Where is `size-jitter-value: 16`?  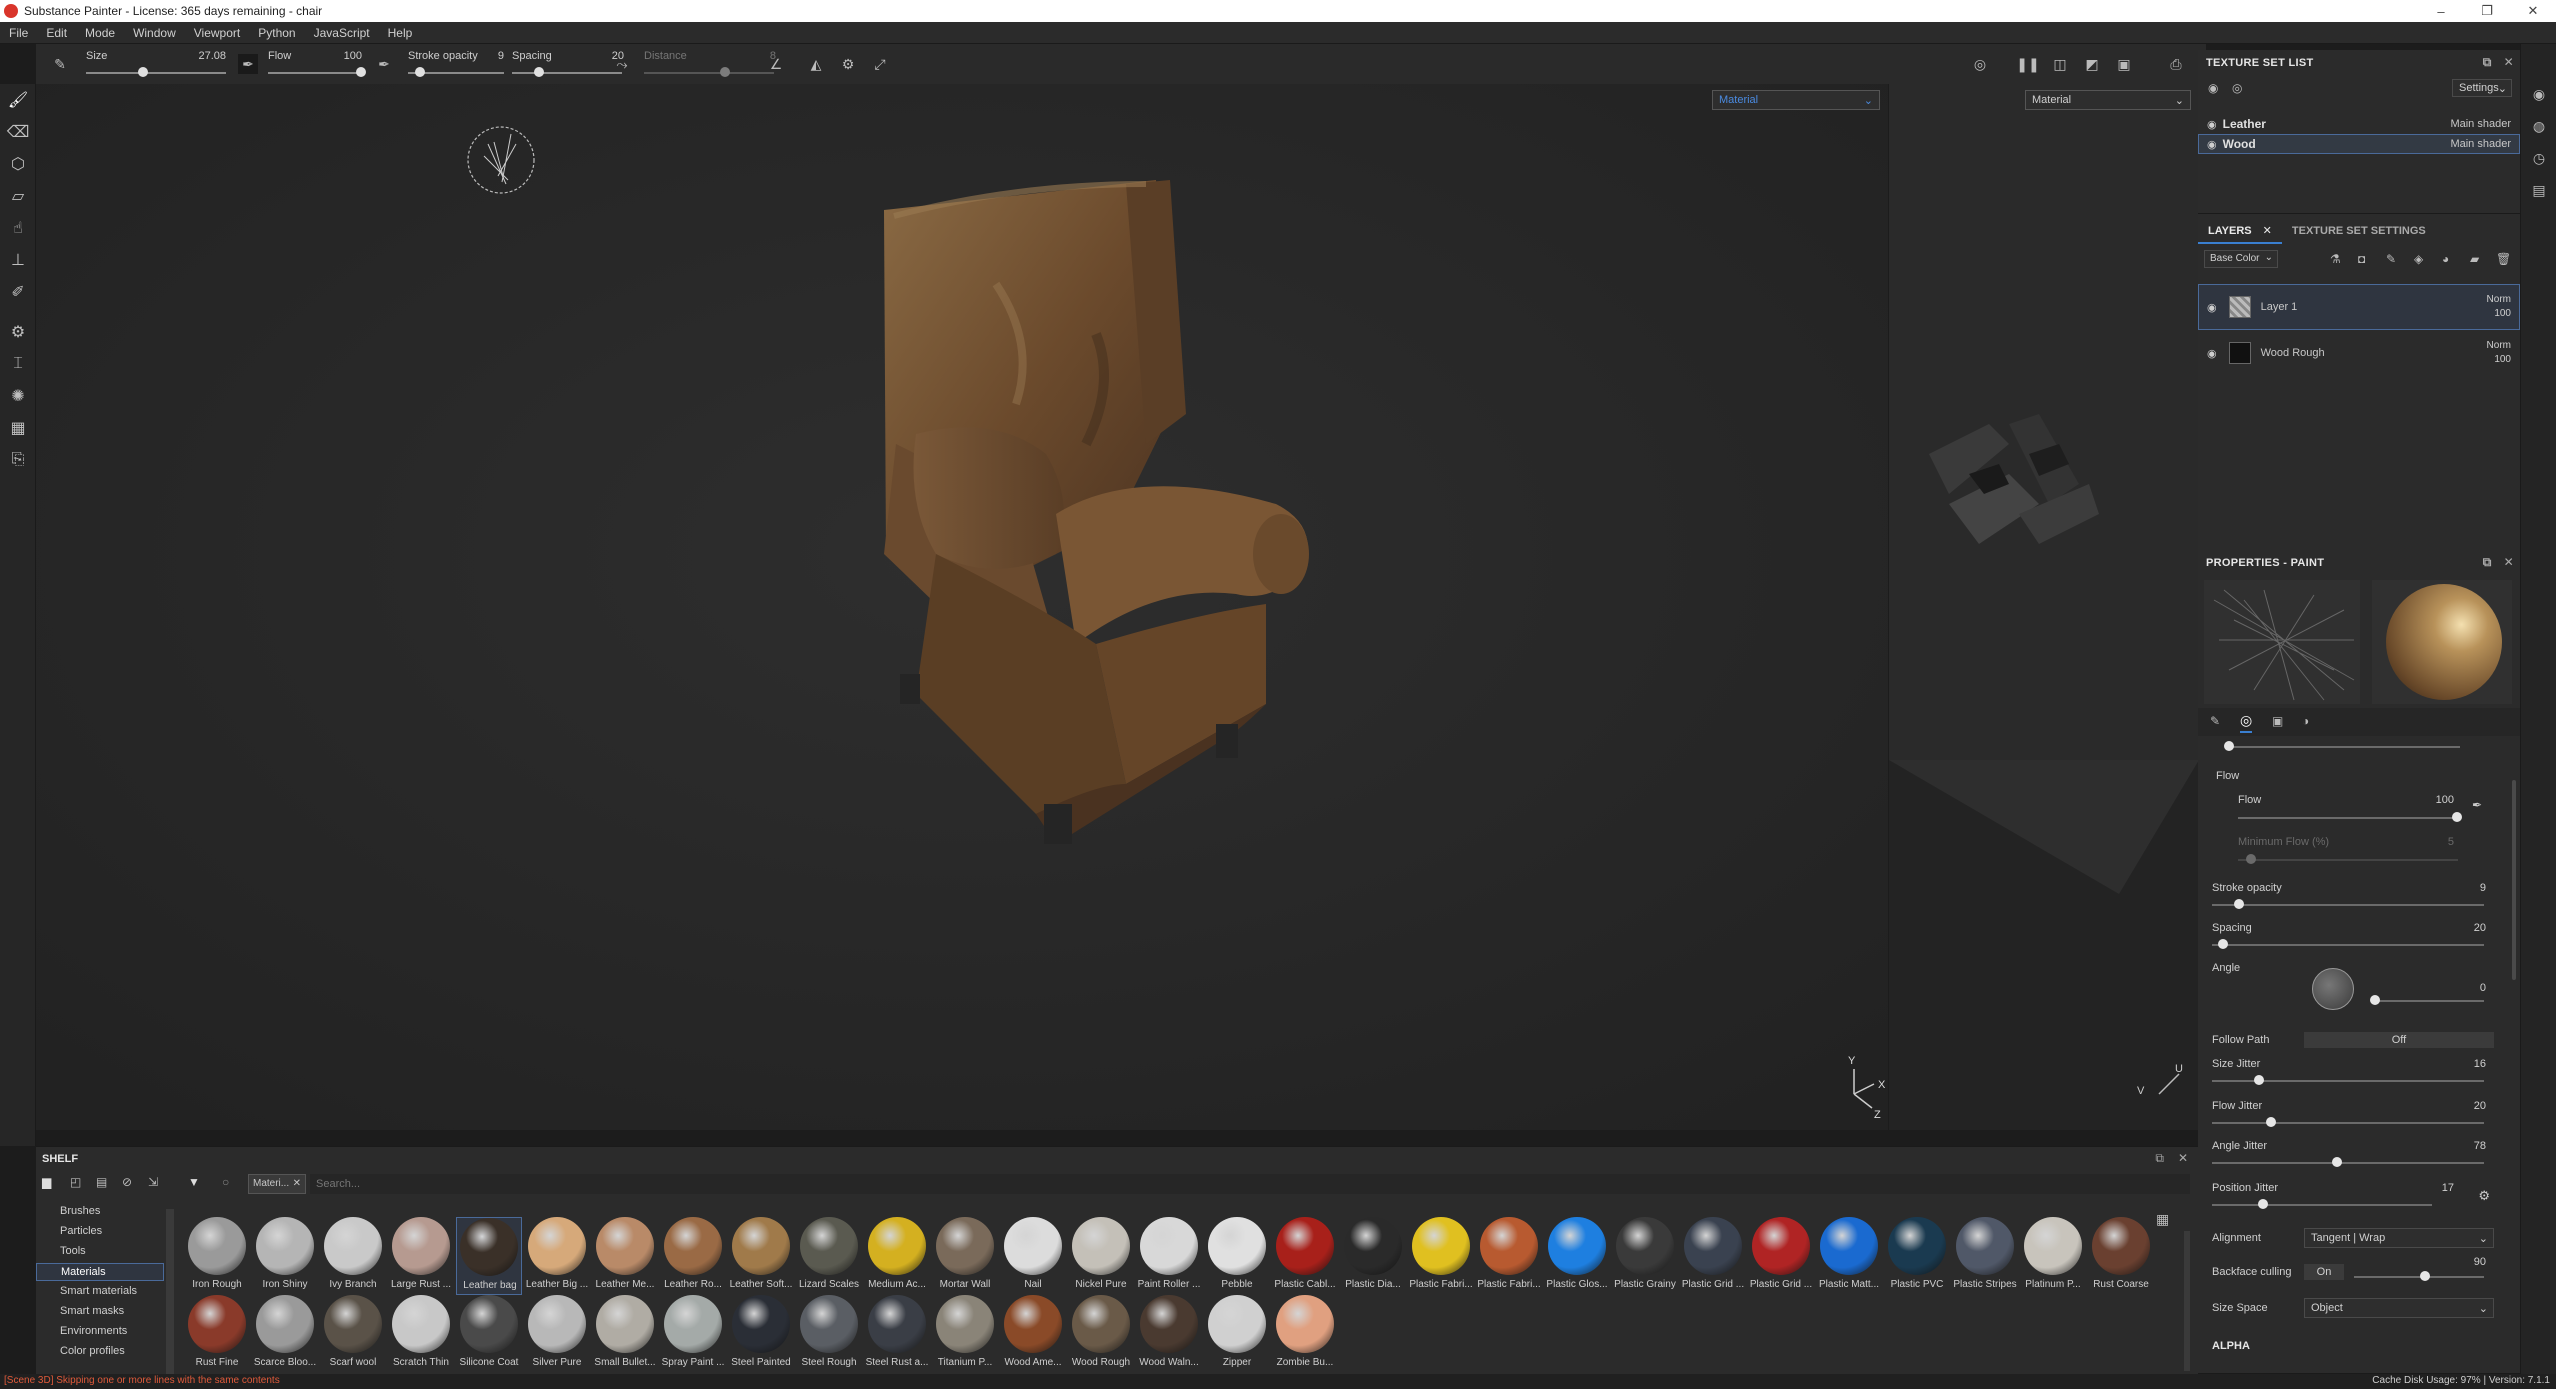 size-jitter-value: 16 is located at coordinates (2480, 1064).